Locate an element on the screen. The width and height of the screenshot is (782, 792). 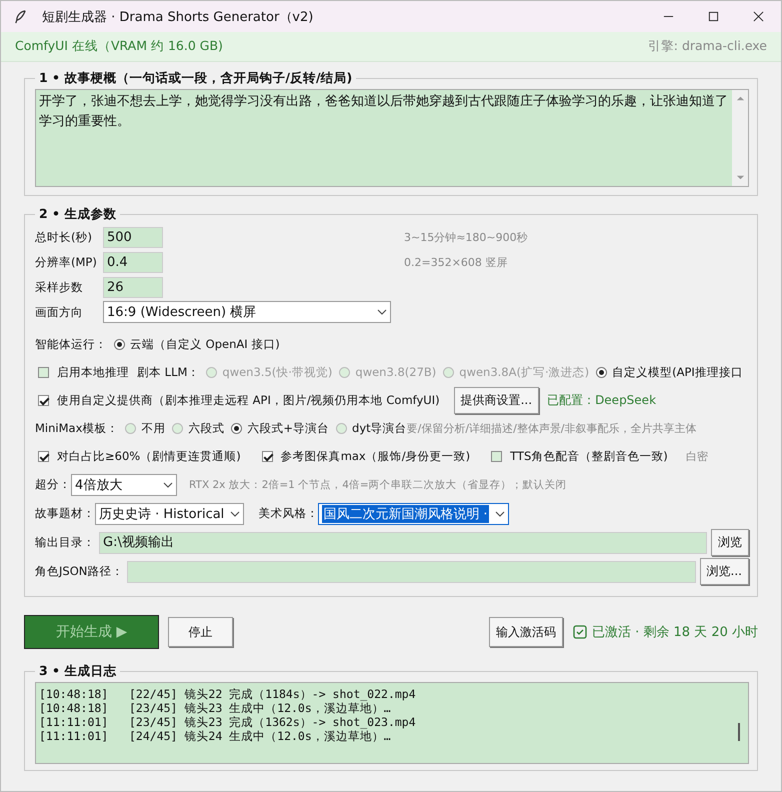
log-line: [10:48:18] [22/45] 镜头22 完成（1184s）-> shot_022.mp4 is located at coordinates (227, 694).